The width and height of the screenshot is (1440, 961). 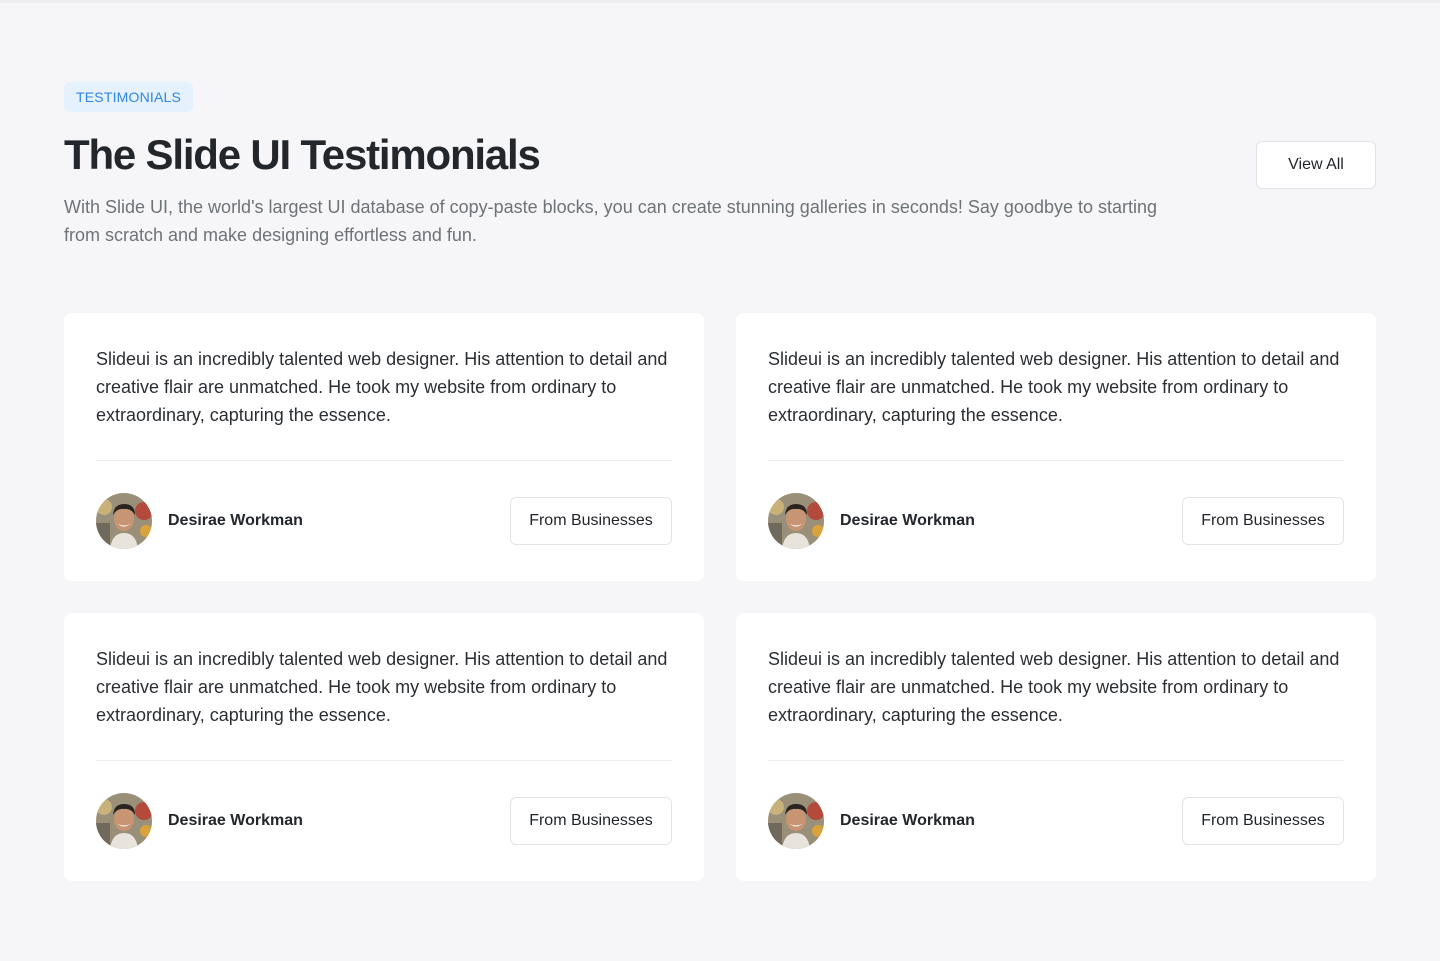 I want to click on top-border, so click(x=720, y=1).